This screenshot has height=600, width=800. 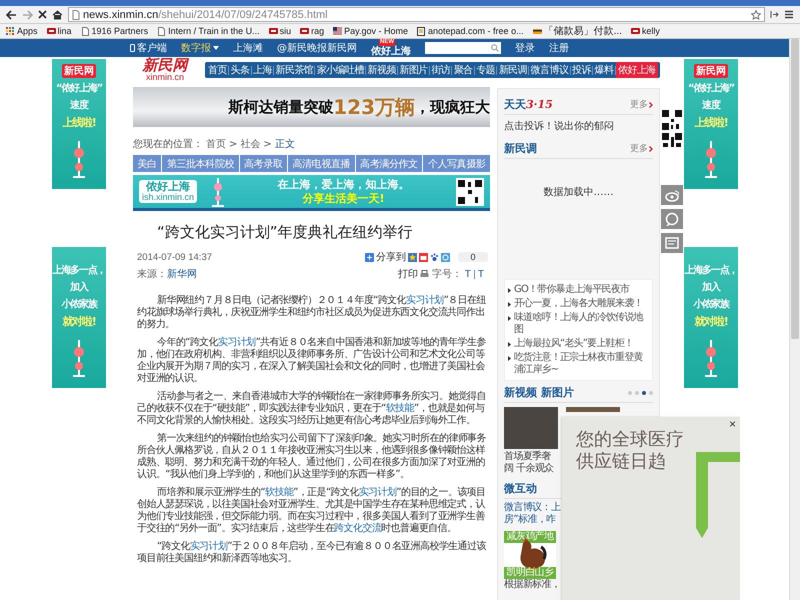 What do you see at coordinates (250, 144) in the screenshot?
I see `breadcrumb-link: 社会` at bounding box center [250, 144].